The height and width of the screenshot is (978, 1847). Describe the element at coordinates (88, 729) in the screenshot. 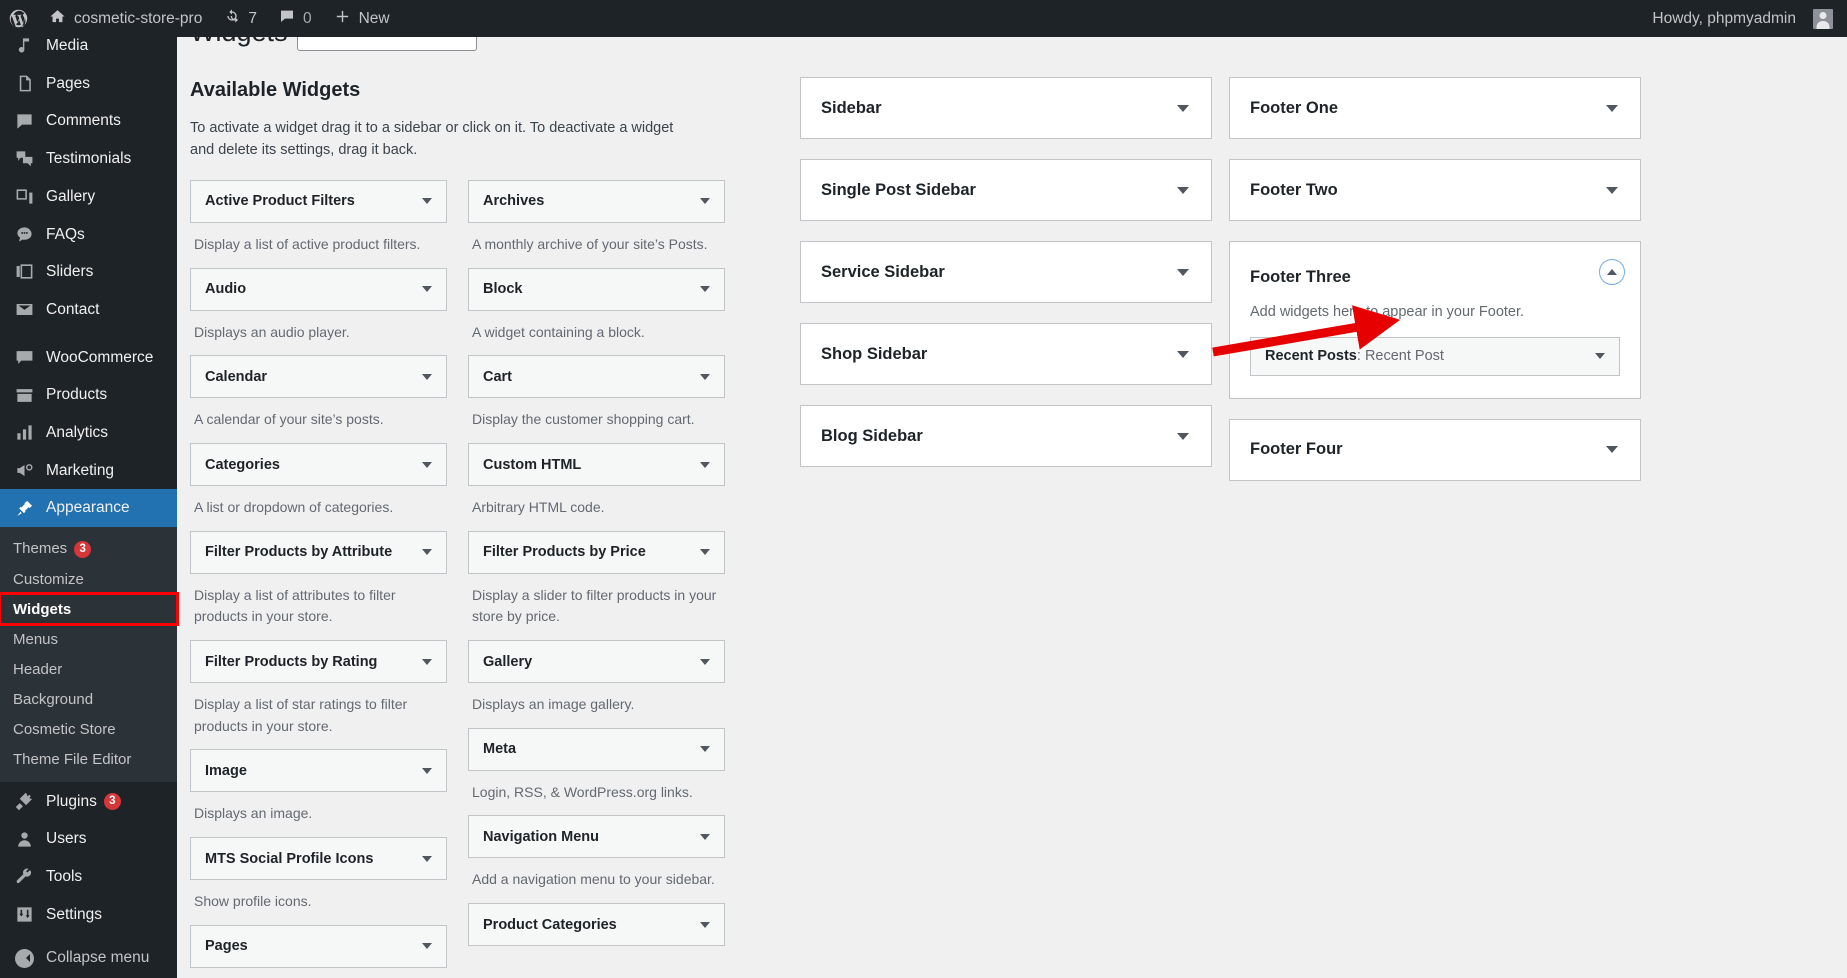

I see `sidebar-subitem-cosmetic-store: Cosmetic Store` at that location.